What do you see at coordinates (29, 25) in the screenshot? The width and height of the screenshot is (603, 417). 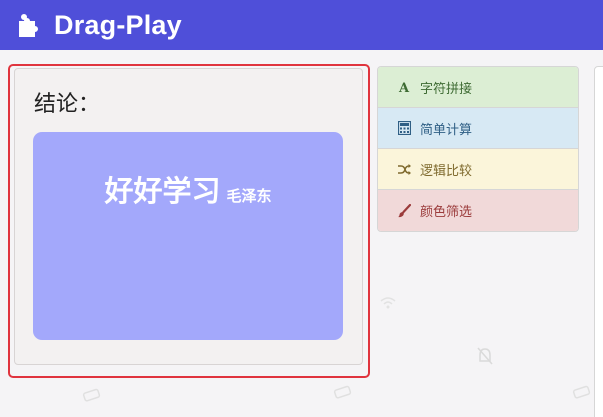 I see `puzzle-icon` at bounding box center [29, 25].